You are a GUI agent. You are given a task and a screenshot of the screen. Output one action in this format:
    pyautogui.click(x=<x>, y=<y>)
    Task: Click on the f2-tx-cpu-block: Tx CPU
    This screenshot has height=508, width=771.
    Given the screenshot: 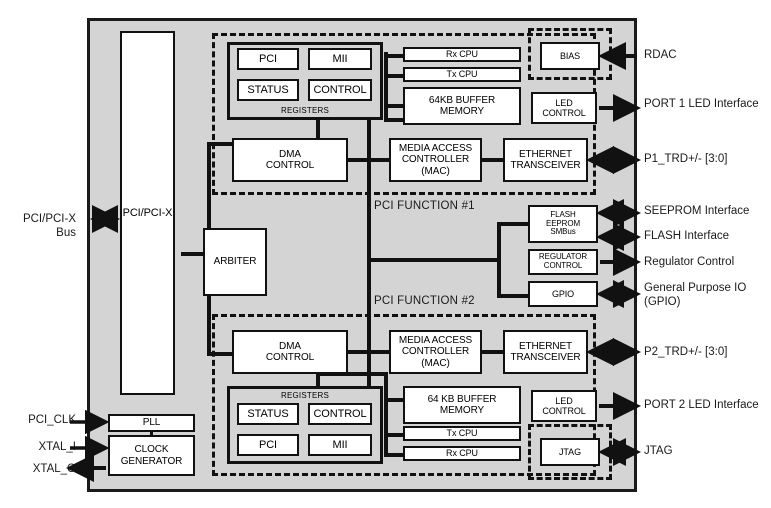 What is the action you would take?
    pyautogui.click(x=462, y=433)
    